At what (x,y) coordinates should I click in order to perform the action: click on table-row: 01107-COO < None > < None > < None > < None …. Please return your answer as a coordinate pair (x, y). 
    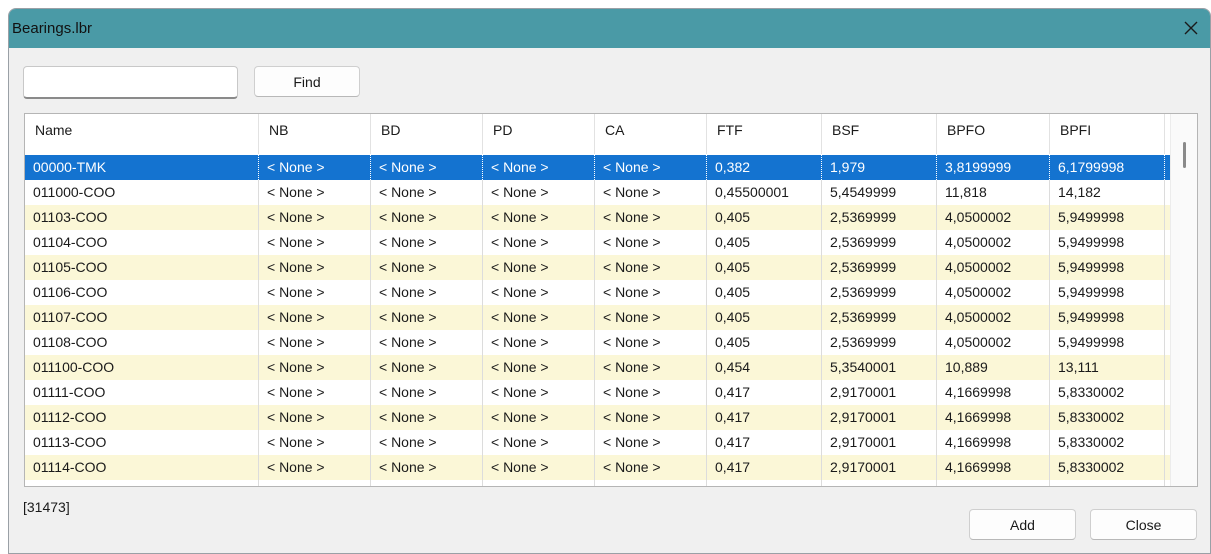
    Looking at the image, I should click on (598, 317).